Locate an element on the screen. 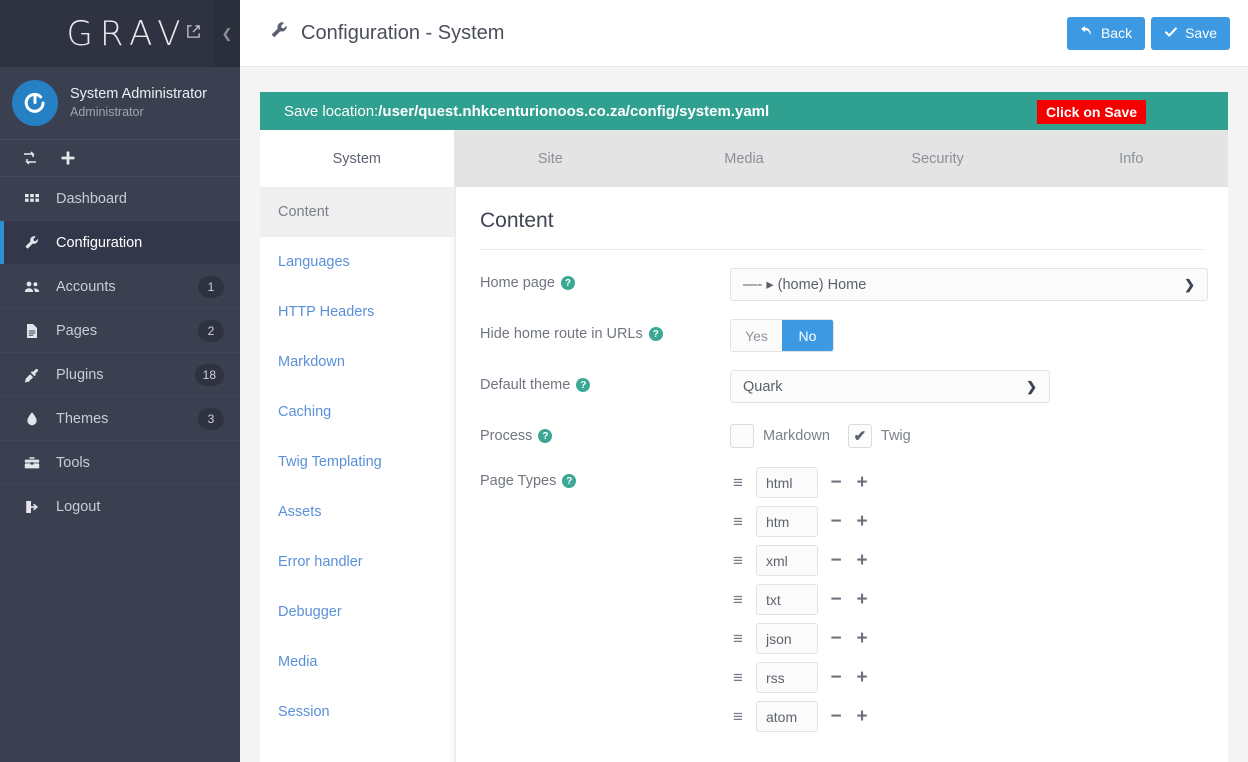 The image size is (1248, 762). field-control: Quark ❯ is located at coordinates (979, 386).